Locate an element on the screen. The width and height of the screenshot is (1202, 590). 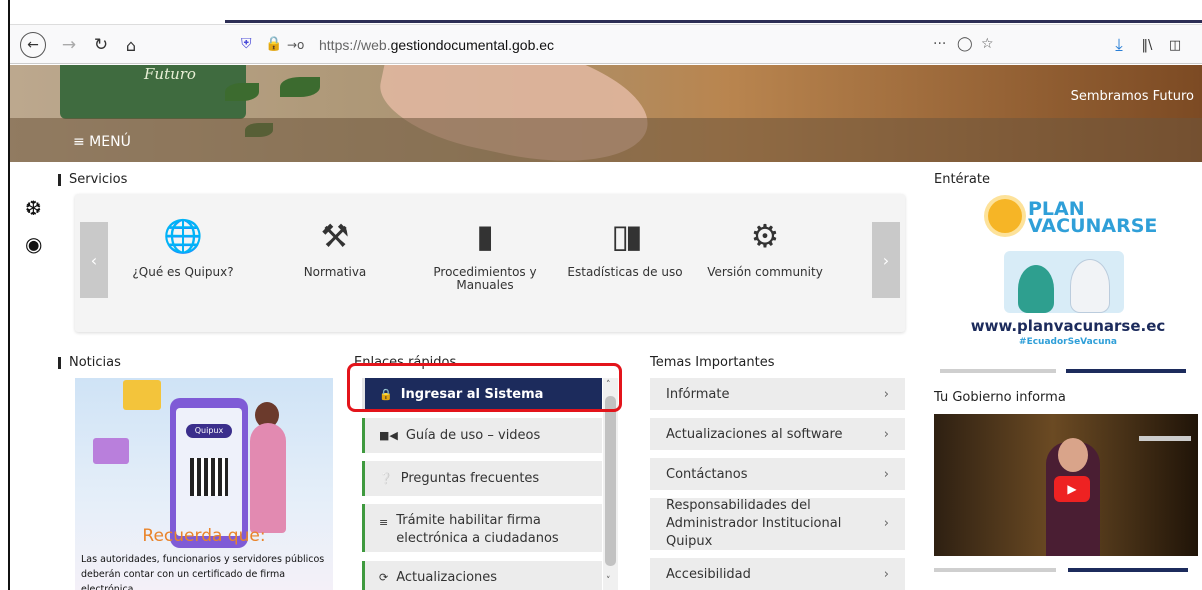
question-icon: ❔ is located at coordinates (386, 478).